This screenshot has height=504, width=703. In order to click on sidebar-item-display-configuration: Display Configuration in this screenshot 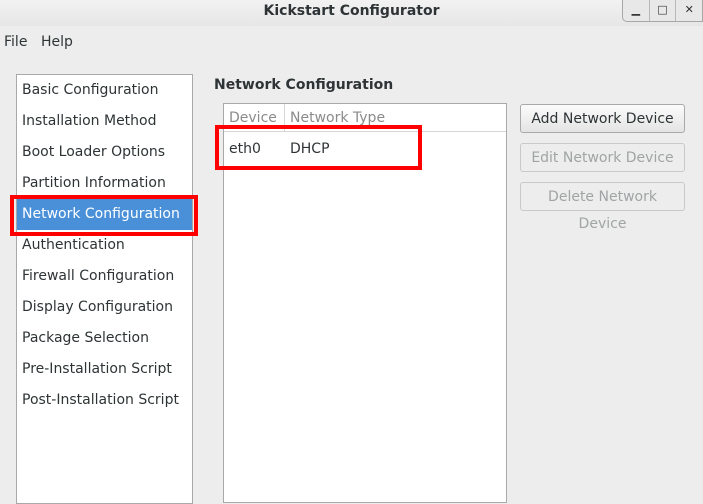, I will do `click(104, 307)`.